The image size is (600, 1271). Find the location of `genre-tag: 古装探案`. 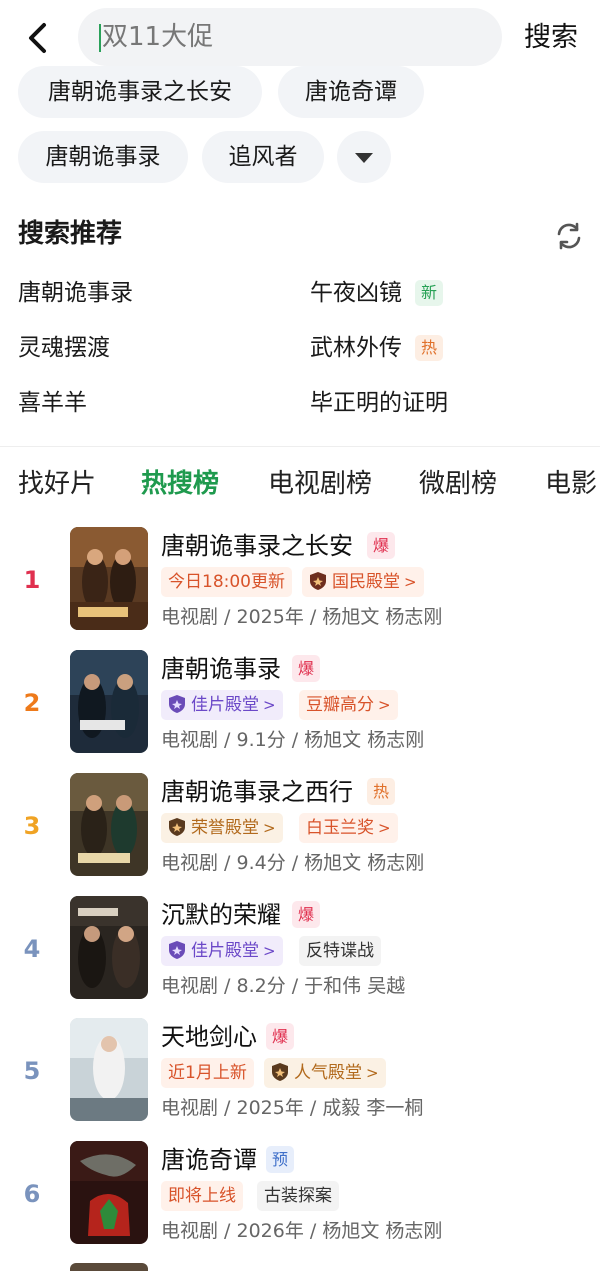

genre-tag: 古装探案 is located at coordinates (298, 1196).